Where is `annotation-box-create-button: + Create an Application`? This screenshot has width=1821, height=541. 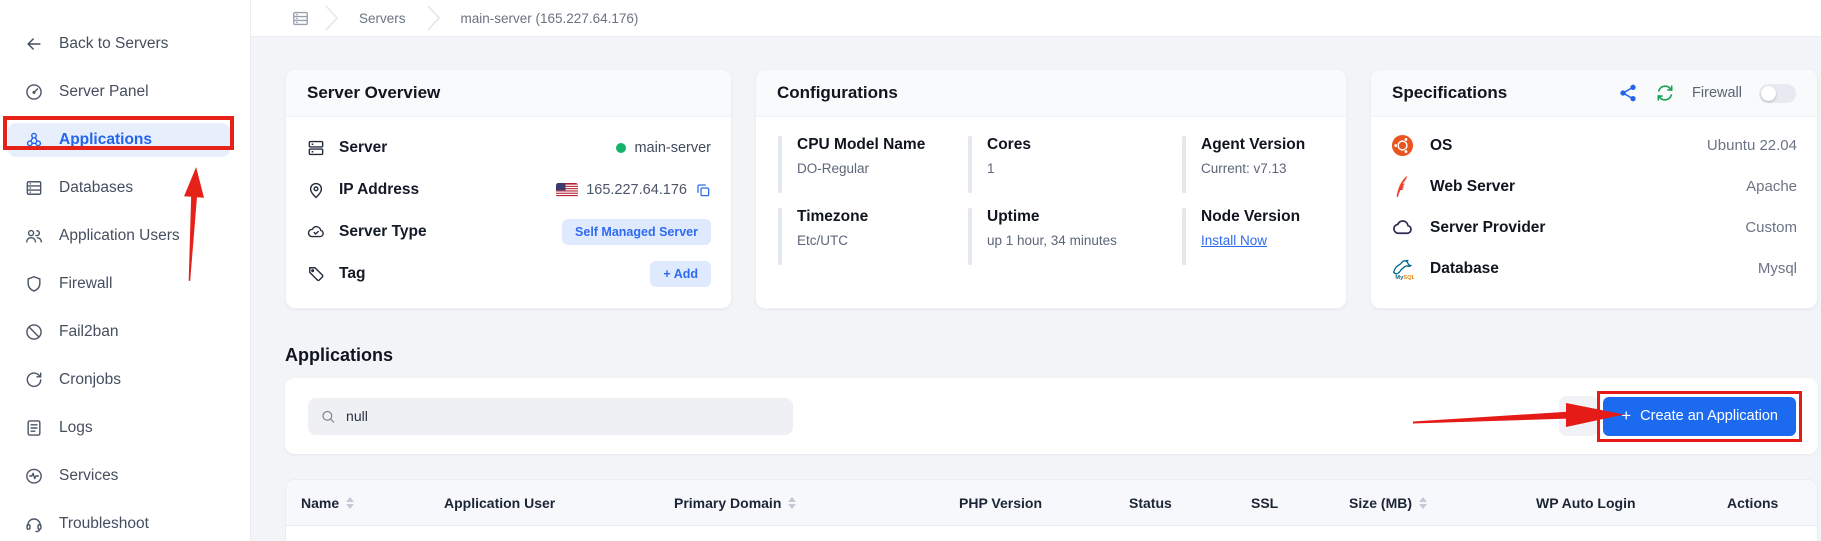 annotation-box-create-button: + Create an Application is located at coordinates (1699, 416).